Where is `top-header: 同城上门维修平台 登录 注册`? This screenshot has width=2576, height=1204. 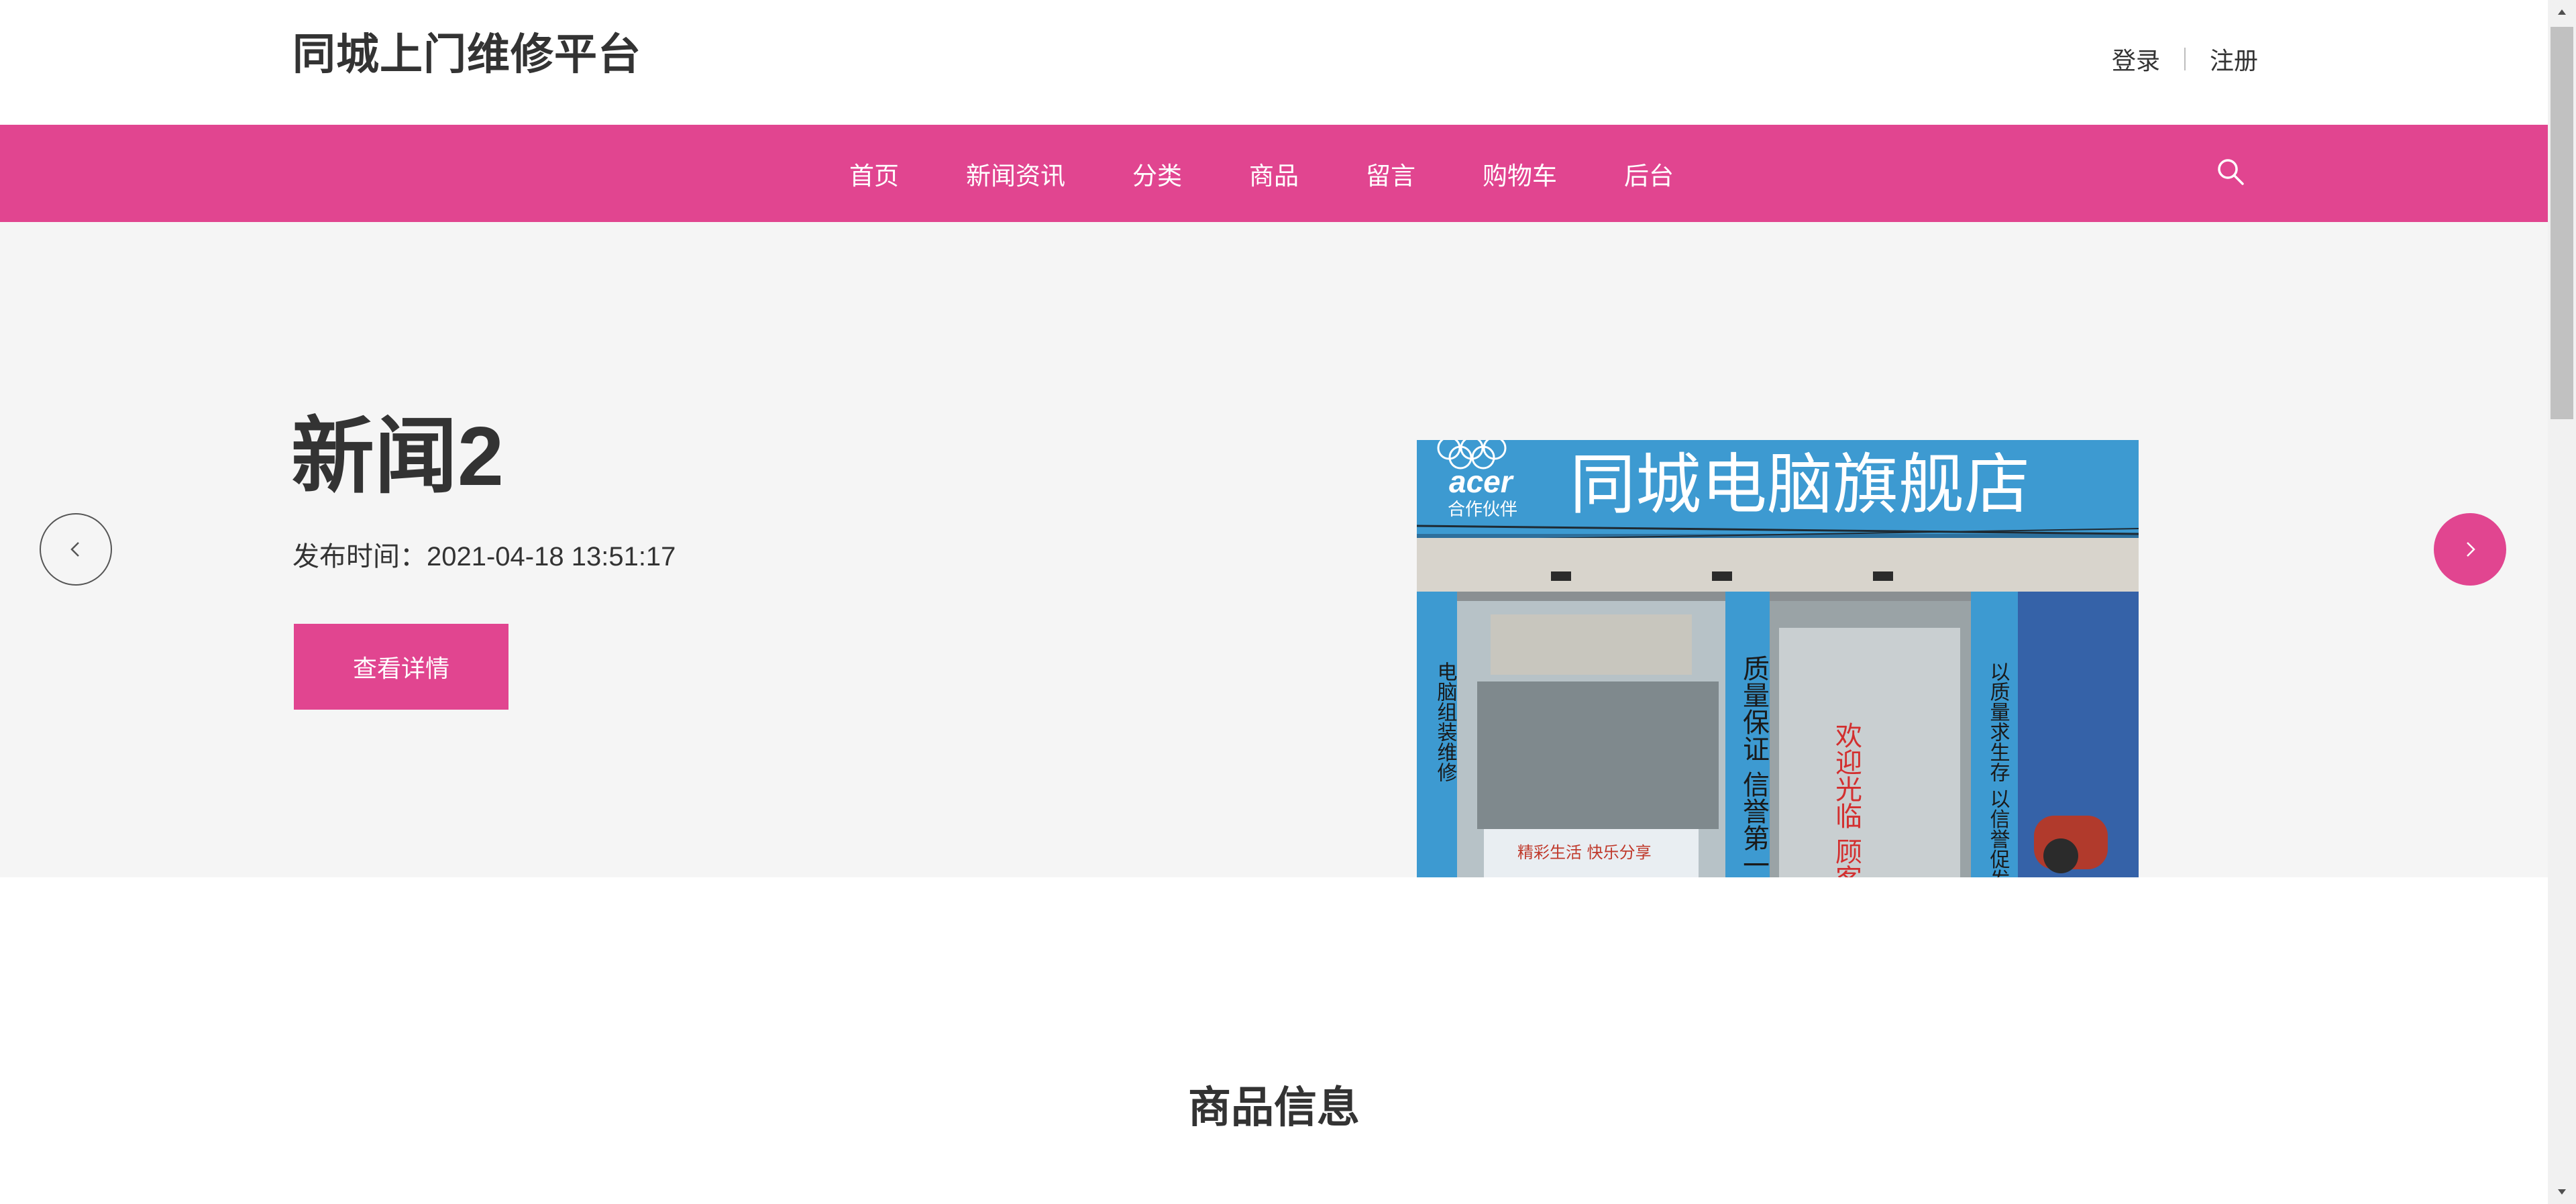
top-header: 同城上门维修平台 登录 注册 is located at coordinates (1274, 62).